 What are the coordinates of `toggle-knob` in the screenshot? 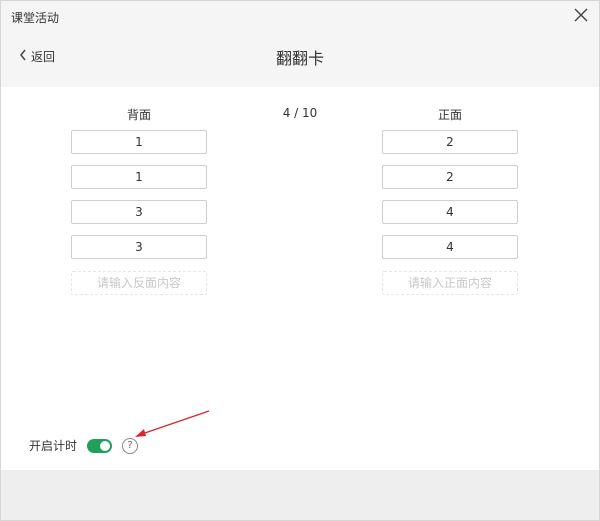 It's located at (105, 445).